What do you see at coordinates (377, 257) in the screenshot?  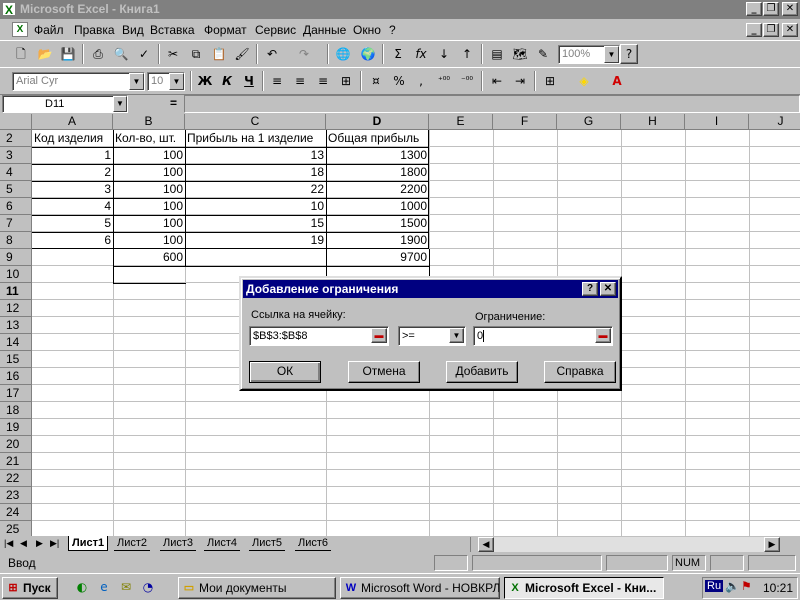 I see `total-profit-cell: 9700` at bounding box center [377, 257].